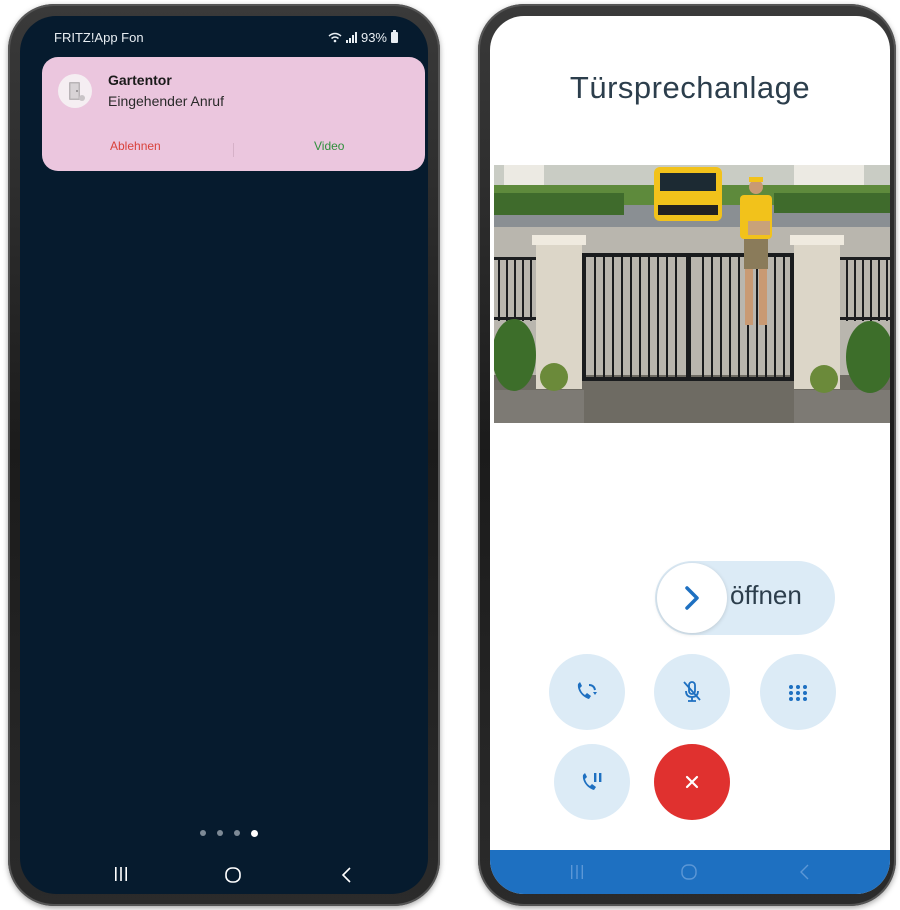 This screenshot has width=900, height=910. What do you see at coordinates (335, 37) in the screenshot?
I see `wifi-icon` at bounding box center [335, 37].